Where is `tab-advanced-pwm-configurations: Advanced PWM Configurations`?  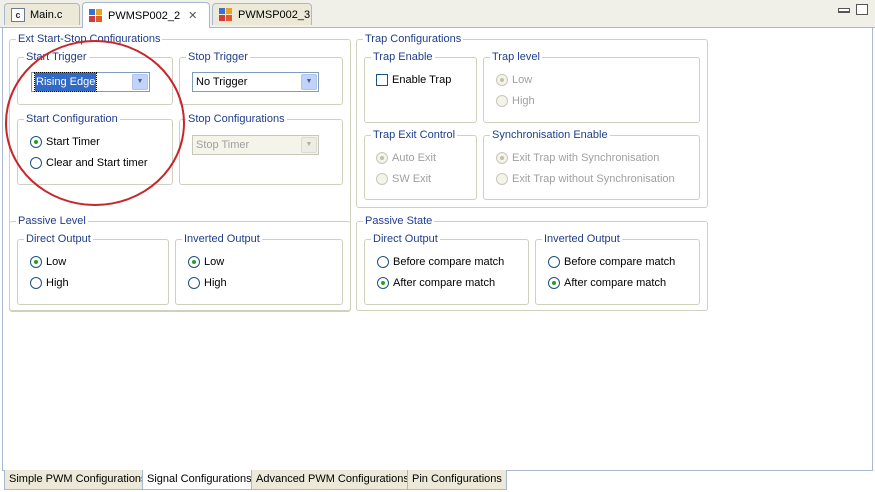
tab-advanced-pwm-configurations: Advanced PWM Configurations is located at coordinates (332, 480).